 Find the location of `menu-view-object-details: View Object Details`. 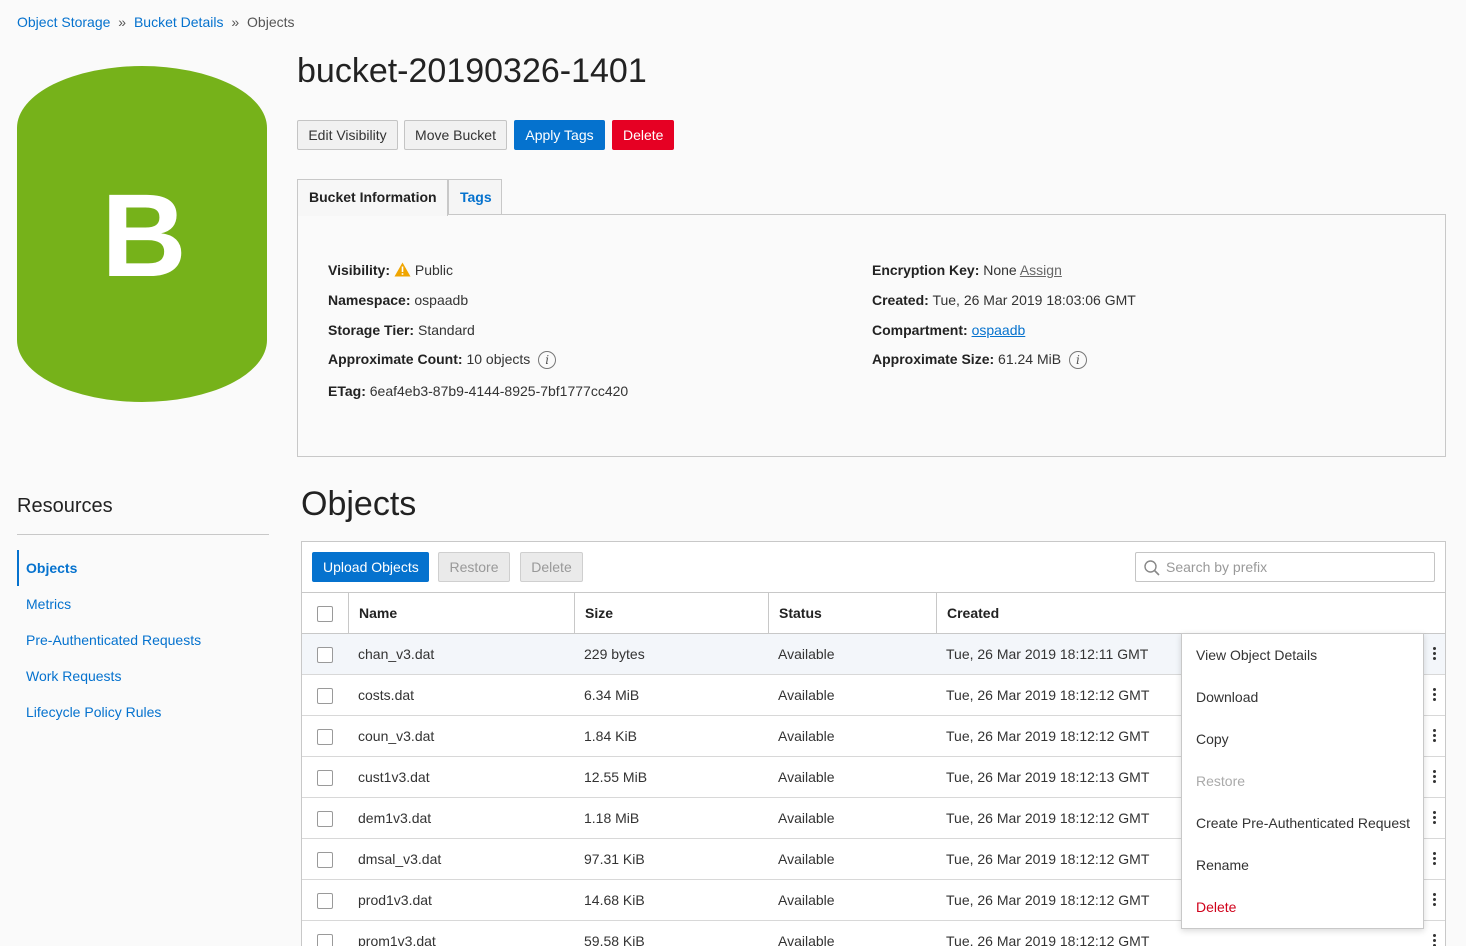

menu-view-object-details: View Object Details is located at coordinates (1256, 655).